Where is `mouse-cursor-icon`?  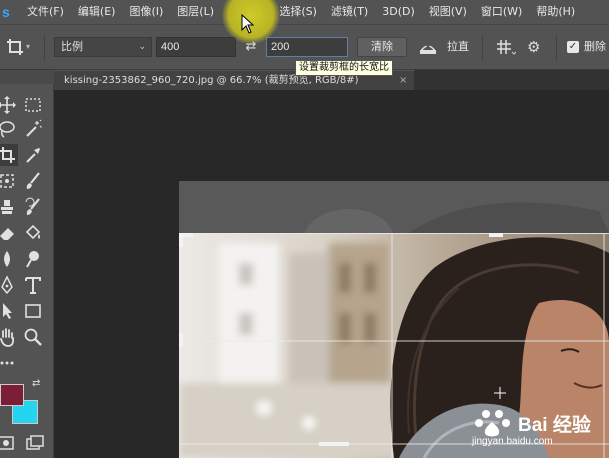
mouse-cursor-icon is located at coordinates (248, 24).